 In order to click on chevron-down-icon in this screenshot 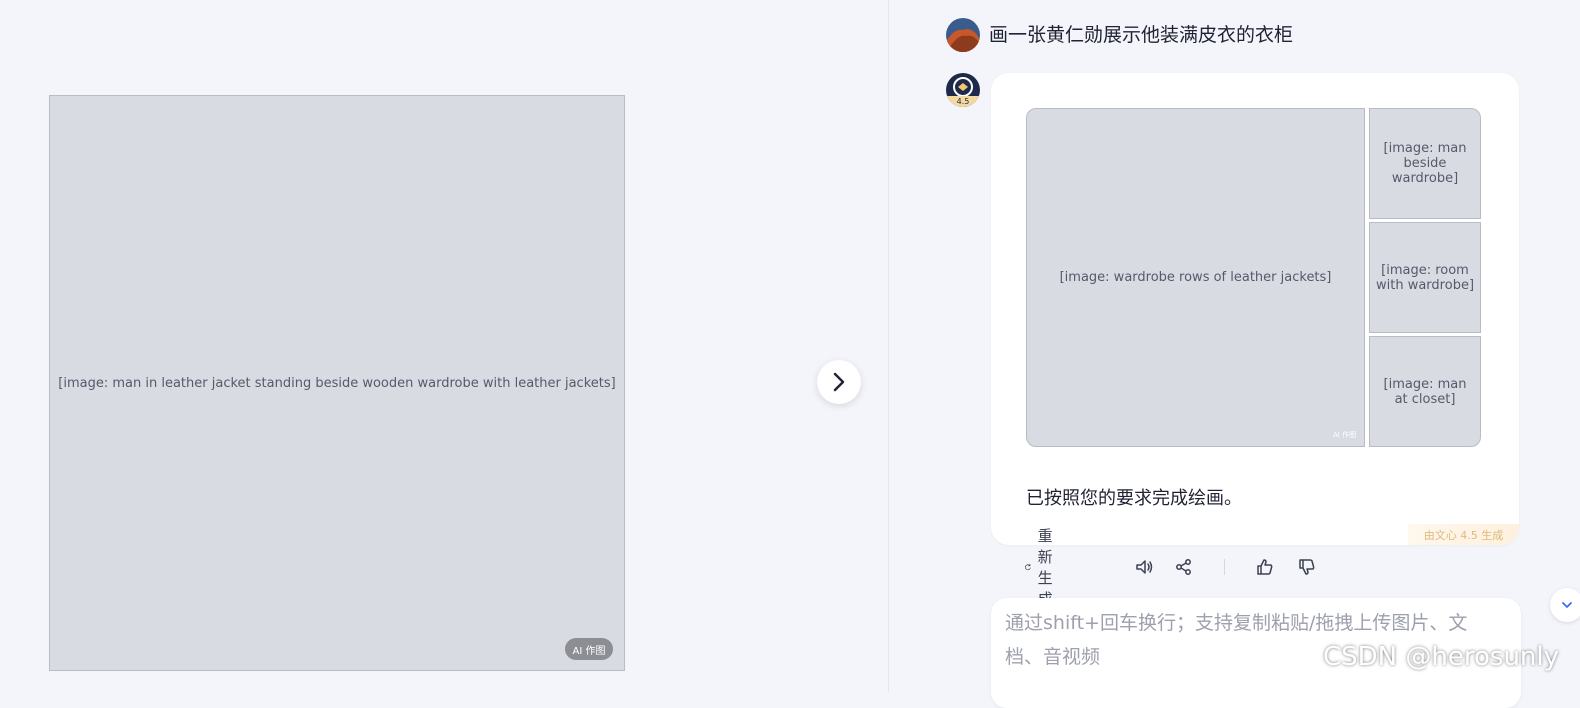, I will do `click(1567, 605)`.